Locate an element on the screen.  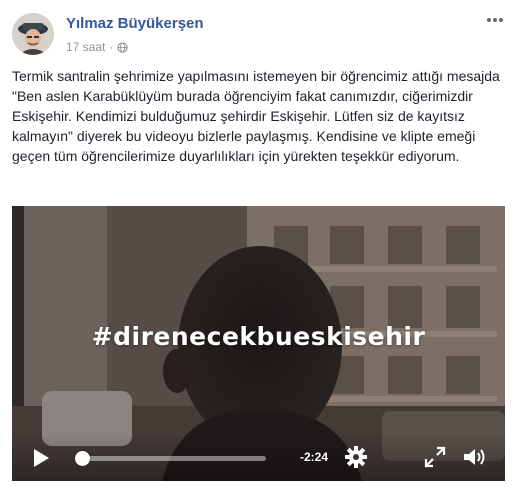
volume-icon is located at coordinates (475, 457).